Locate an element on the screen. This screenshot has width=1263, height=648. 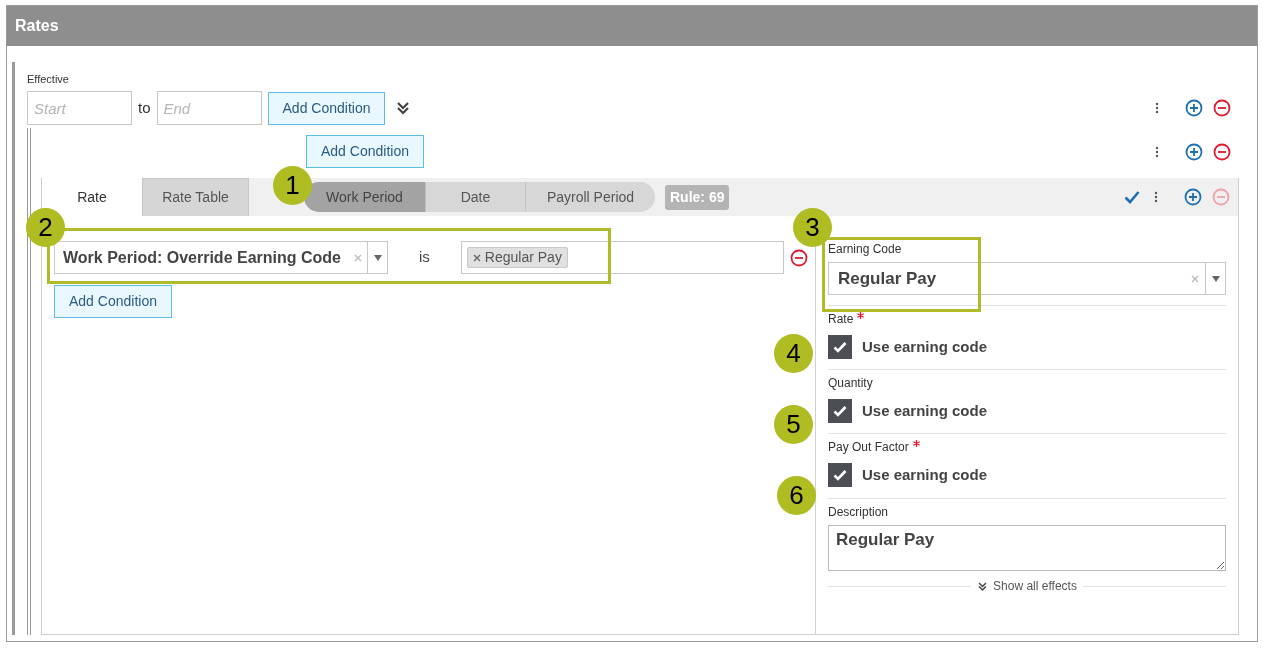
value-tag: Regular Pay is located at coordinates (517, 257).